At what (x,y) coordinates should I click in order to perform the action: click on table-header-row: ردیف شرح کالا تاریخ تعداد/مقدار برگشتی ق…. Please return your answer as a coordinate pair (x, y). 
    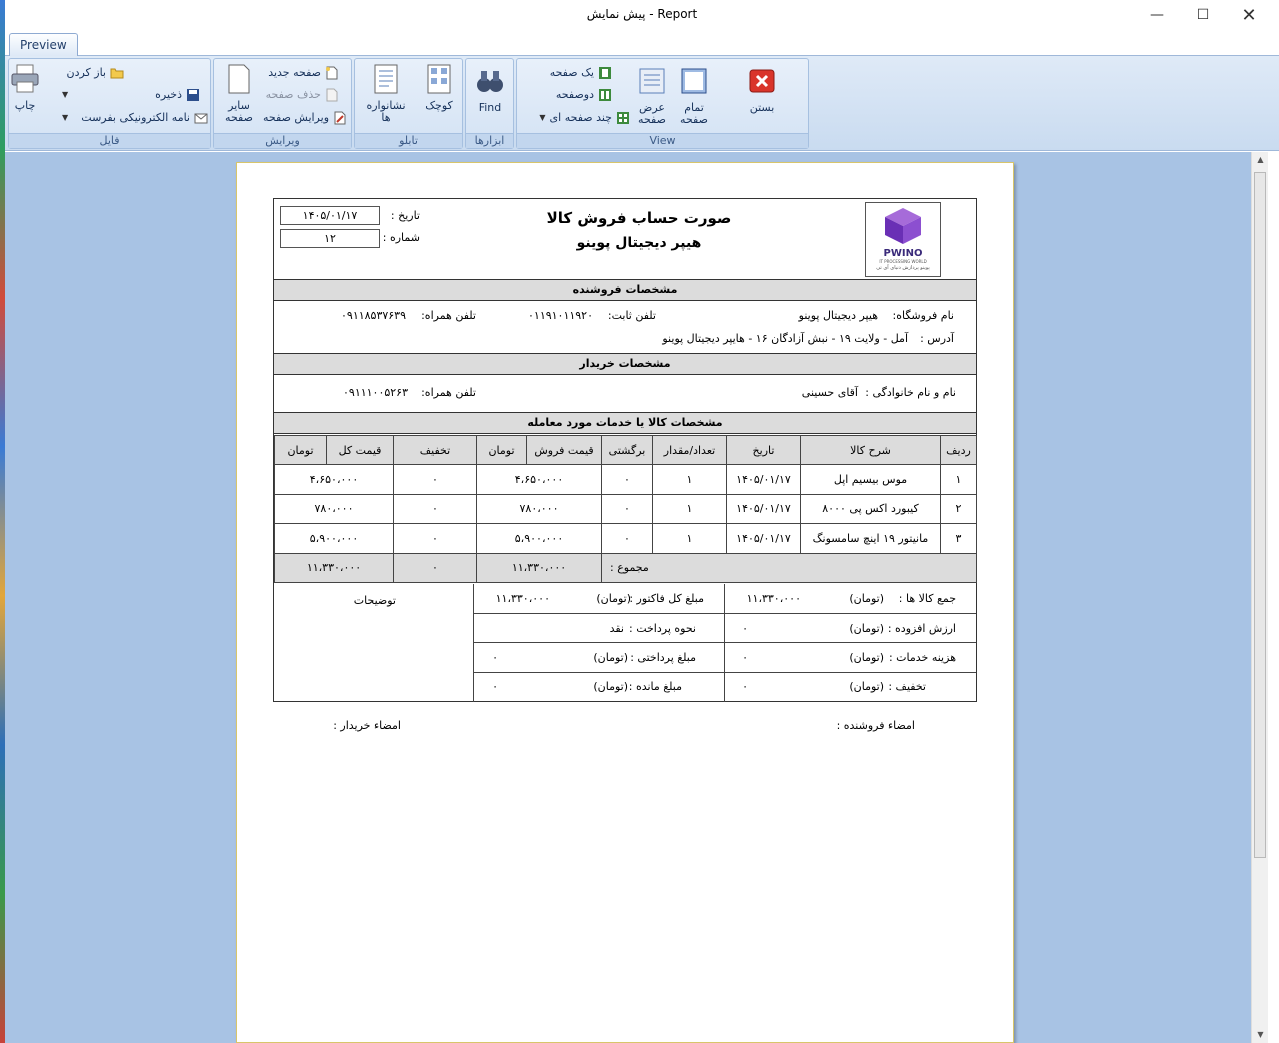
    Looking at the image, I should click on (625, 450).